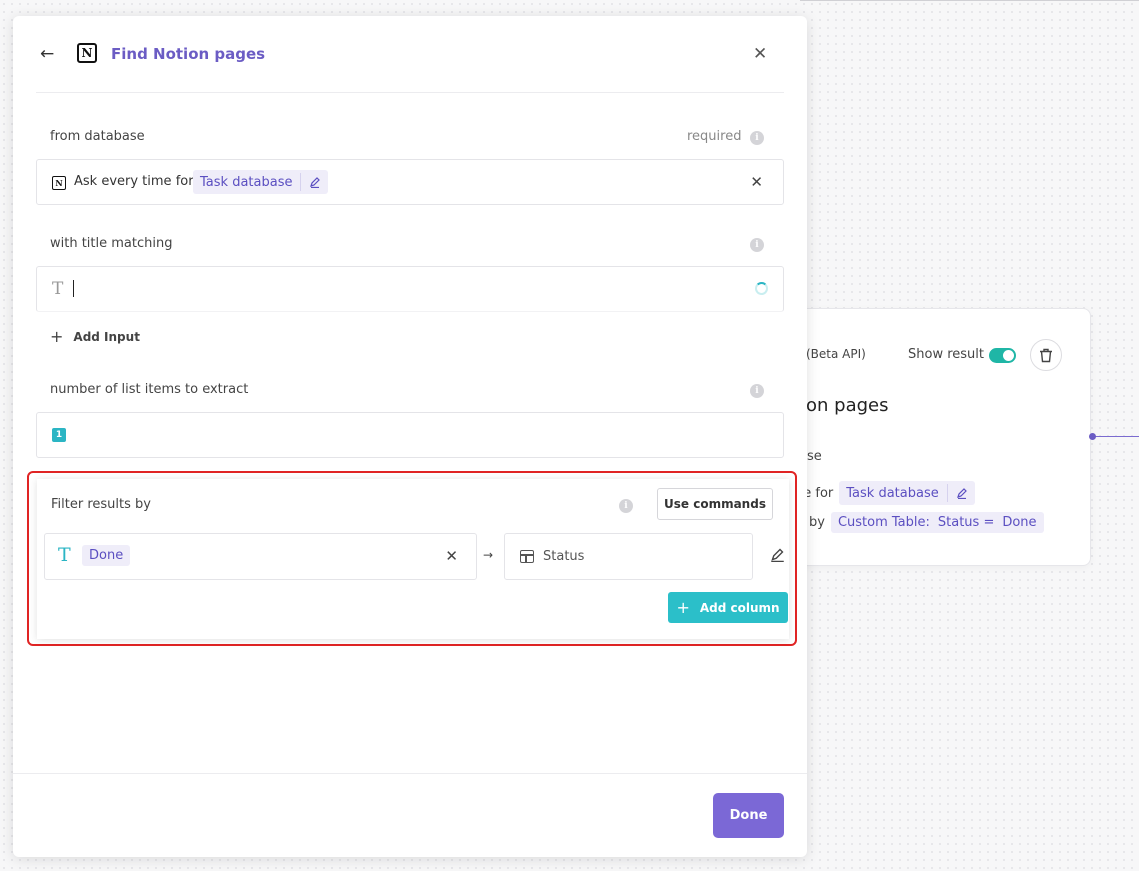 This screenshot has width=1139, height=871. I want to click on done-button: Done, so click(748, 815).